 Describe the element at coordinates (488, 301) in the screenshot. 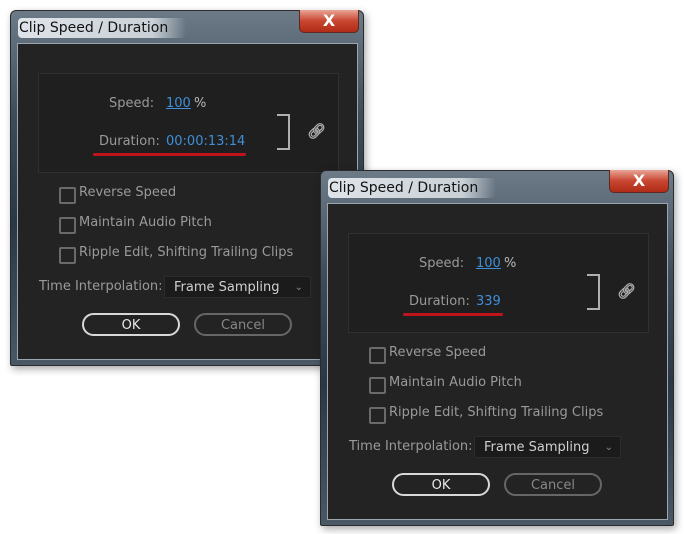

I see `duration-input: 339` at that location.